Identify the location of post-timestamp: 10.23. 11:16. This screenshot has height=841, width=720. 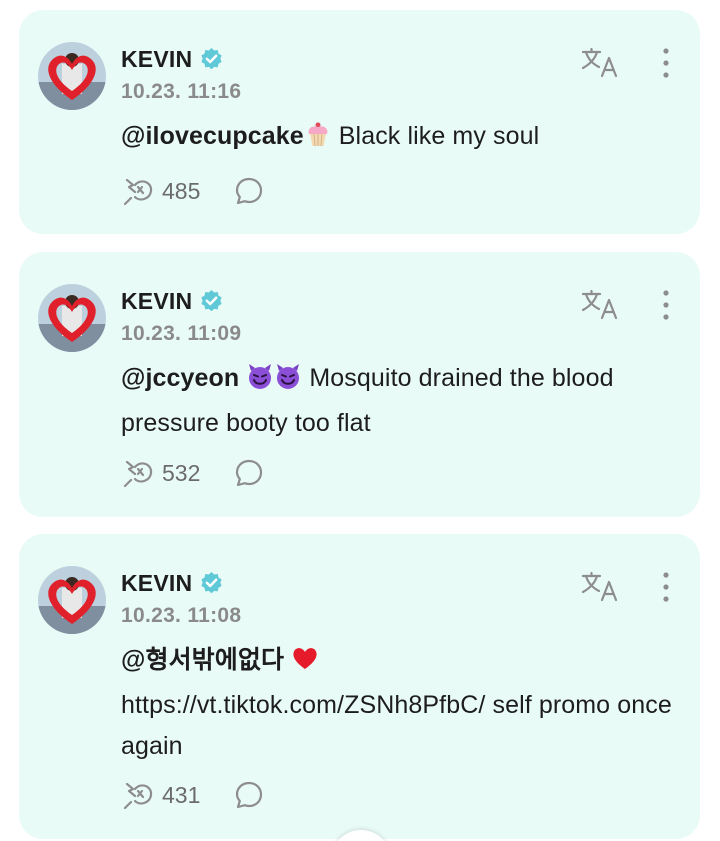
(181, 91).